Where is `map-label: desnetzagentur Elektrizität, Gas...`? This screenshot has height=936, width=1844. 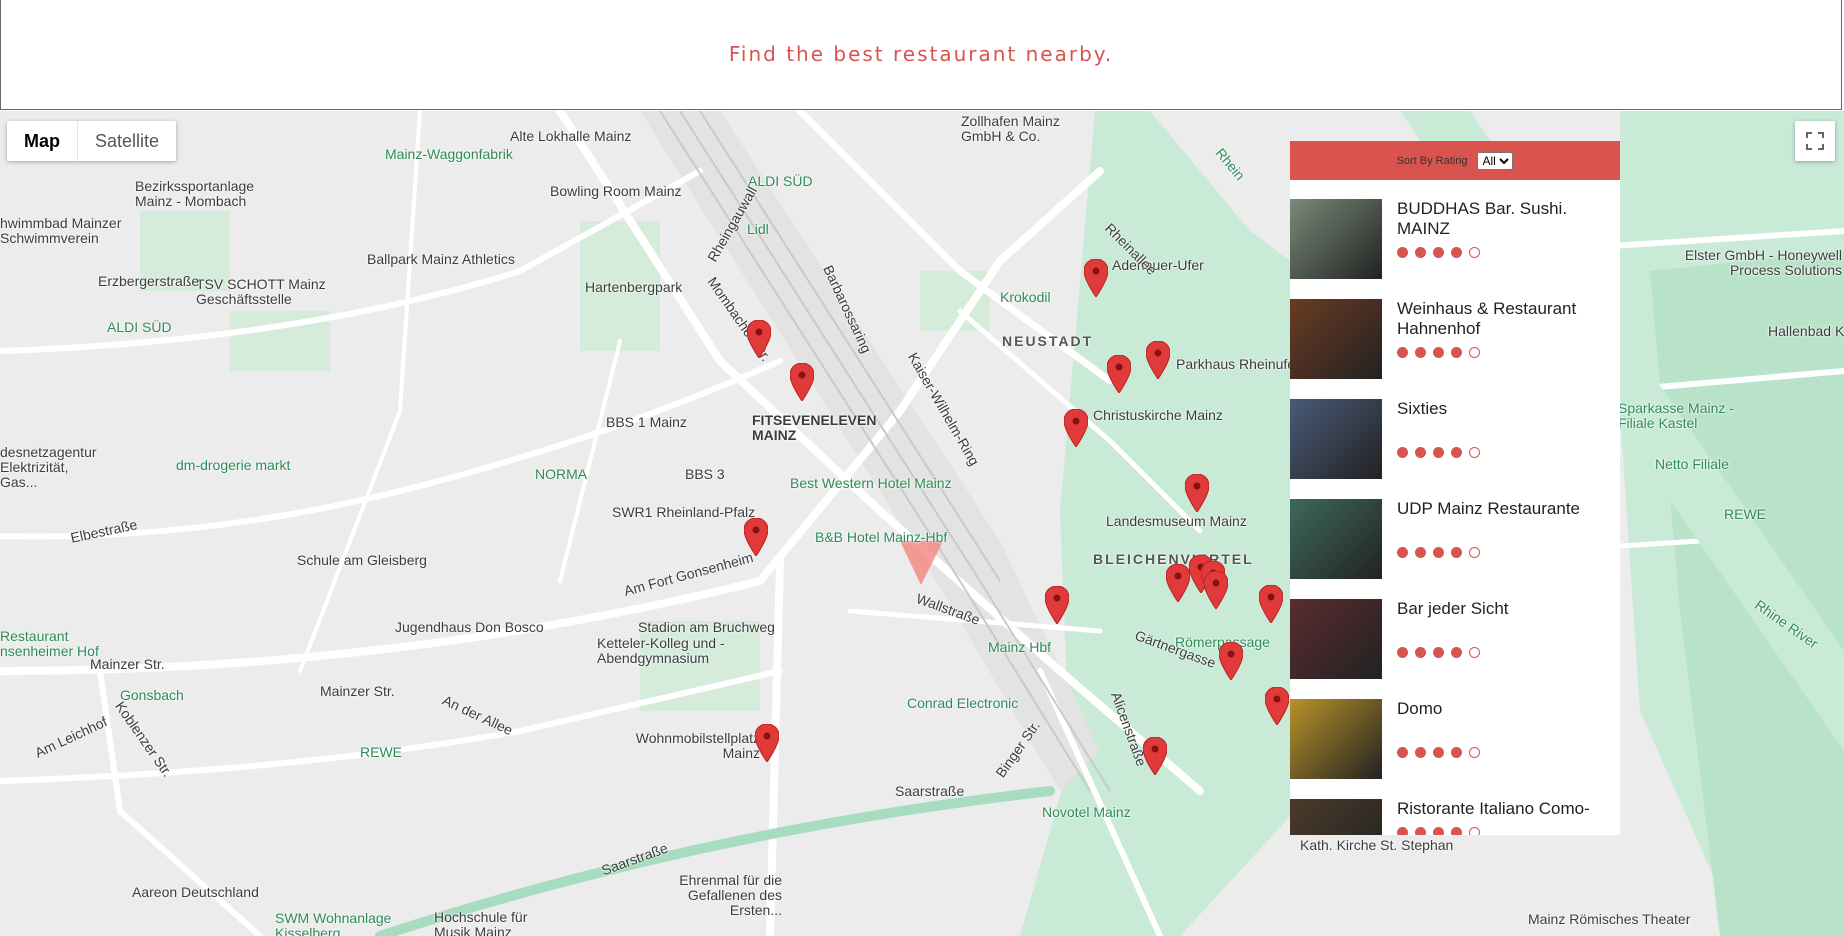 map-label: desnetzagentur Elektrizität, Gas... is located at coordinates (52, 467).